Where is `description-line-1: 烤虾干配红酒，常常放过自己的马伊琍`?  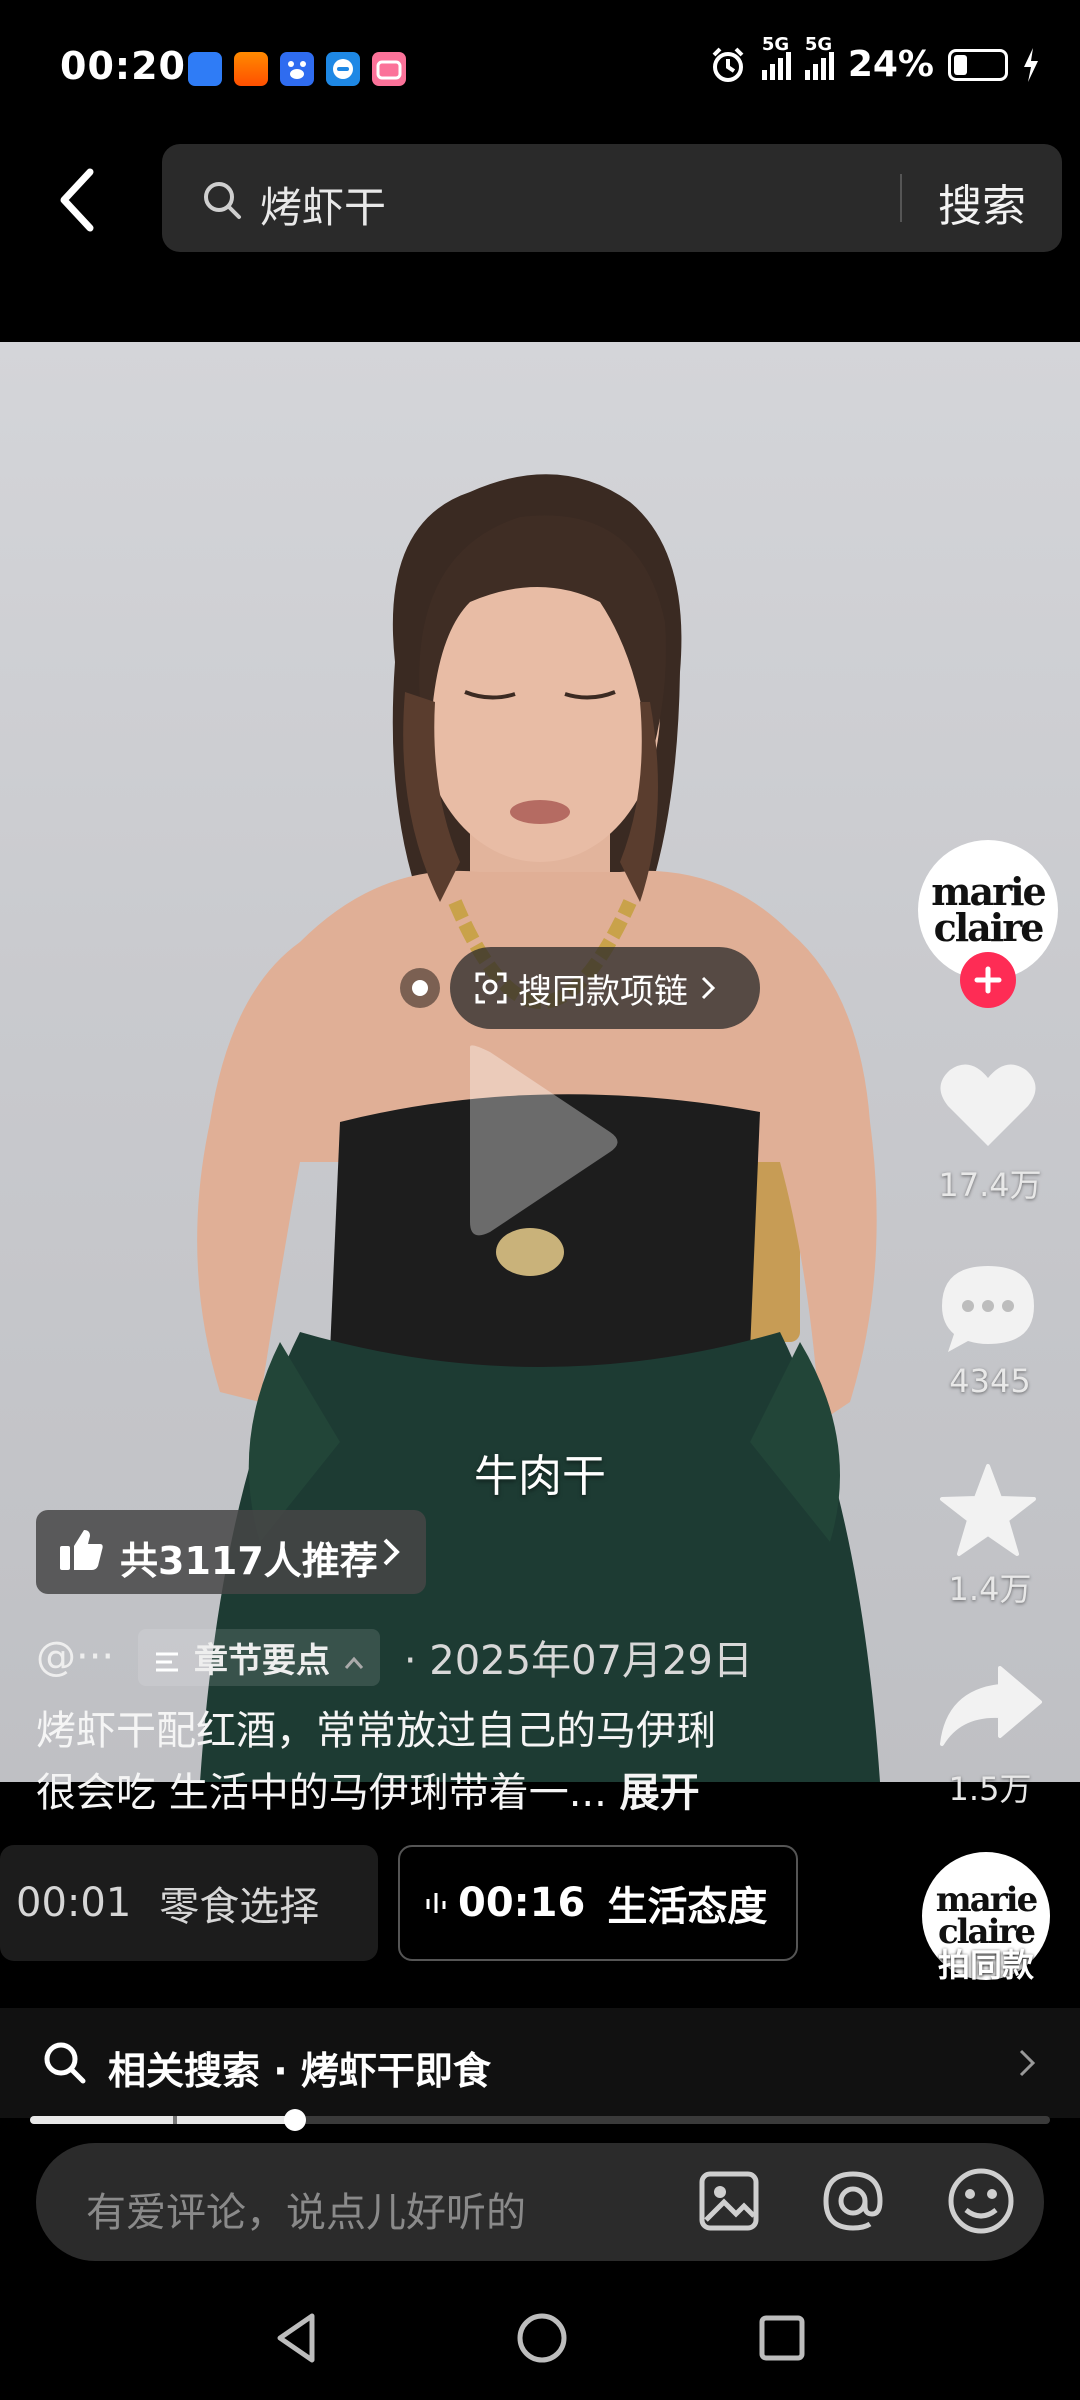 description-line-1: 烤虾干配红酒，常常放过自己的马伊琍 is located at coordinates (376, 1731).